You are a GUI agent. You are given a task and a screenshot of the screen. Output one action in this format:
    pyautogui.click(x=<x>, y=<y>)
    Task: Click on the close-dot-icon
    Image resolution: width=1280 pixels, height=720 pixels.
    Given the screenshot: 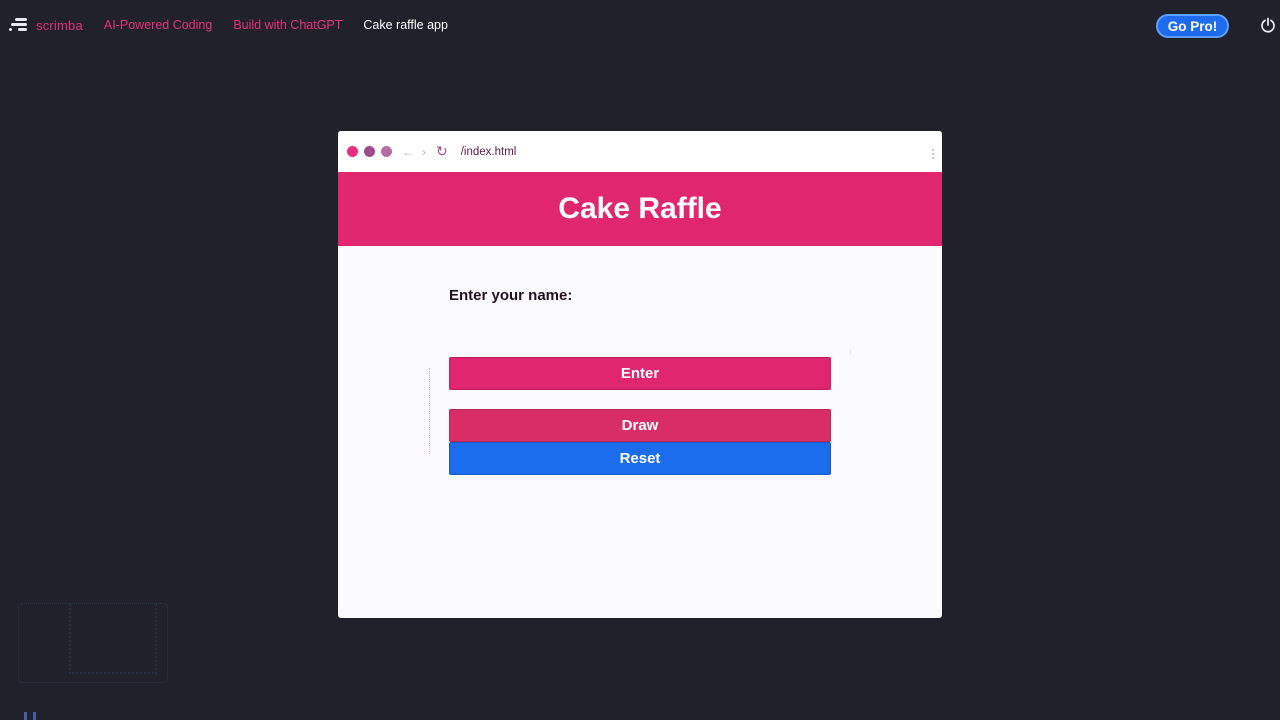 What is the action you would take?
    pyautogui.click(x=352, y=151)
    